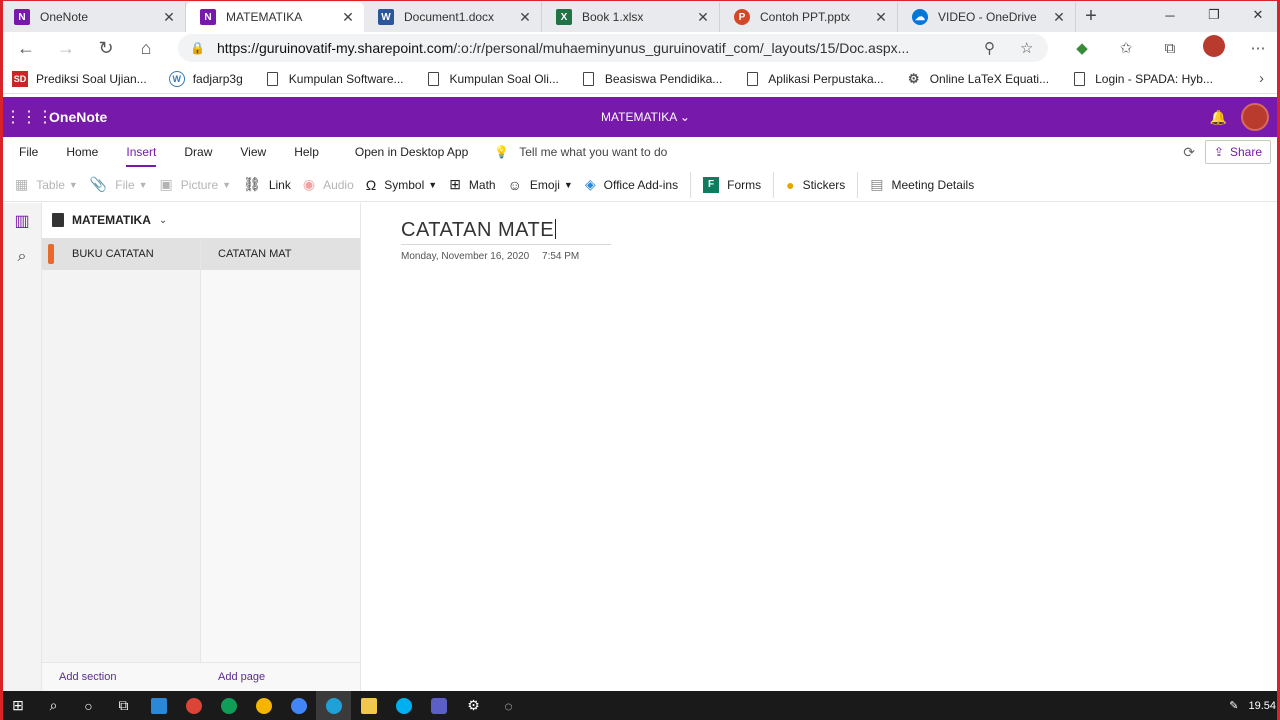 This screenshot has height=720, width=1280. Describe the element at coordinates (78, 117) in the screenshot. I see `app-name: OneNote` at that location.